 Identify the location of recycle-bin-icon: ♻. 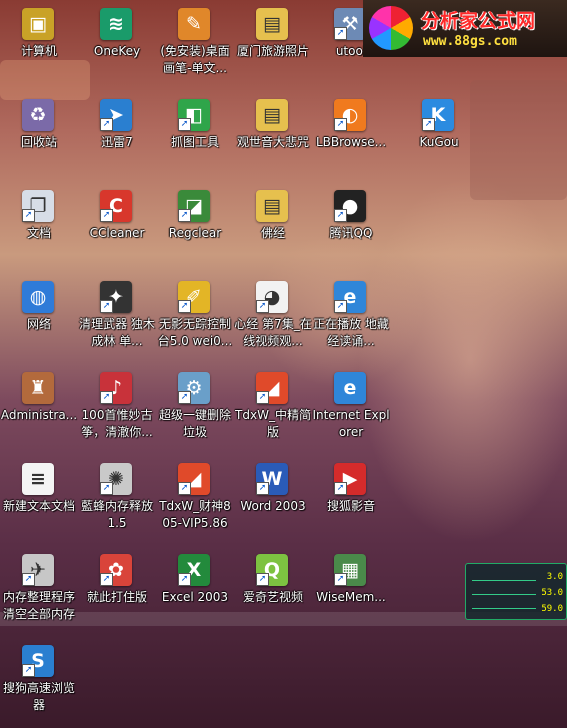
(38, 115).